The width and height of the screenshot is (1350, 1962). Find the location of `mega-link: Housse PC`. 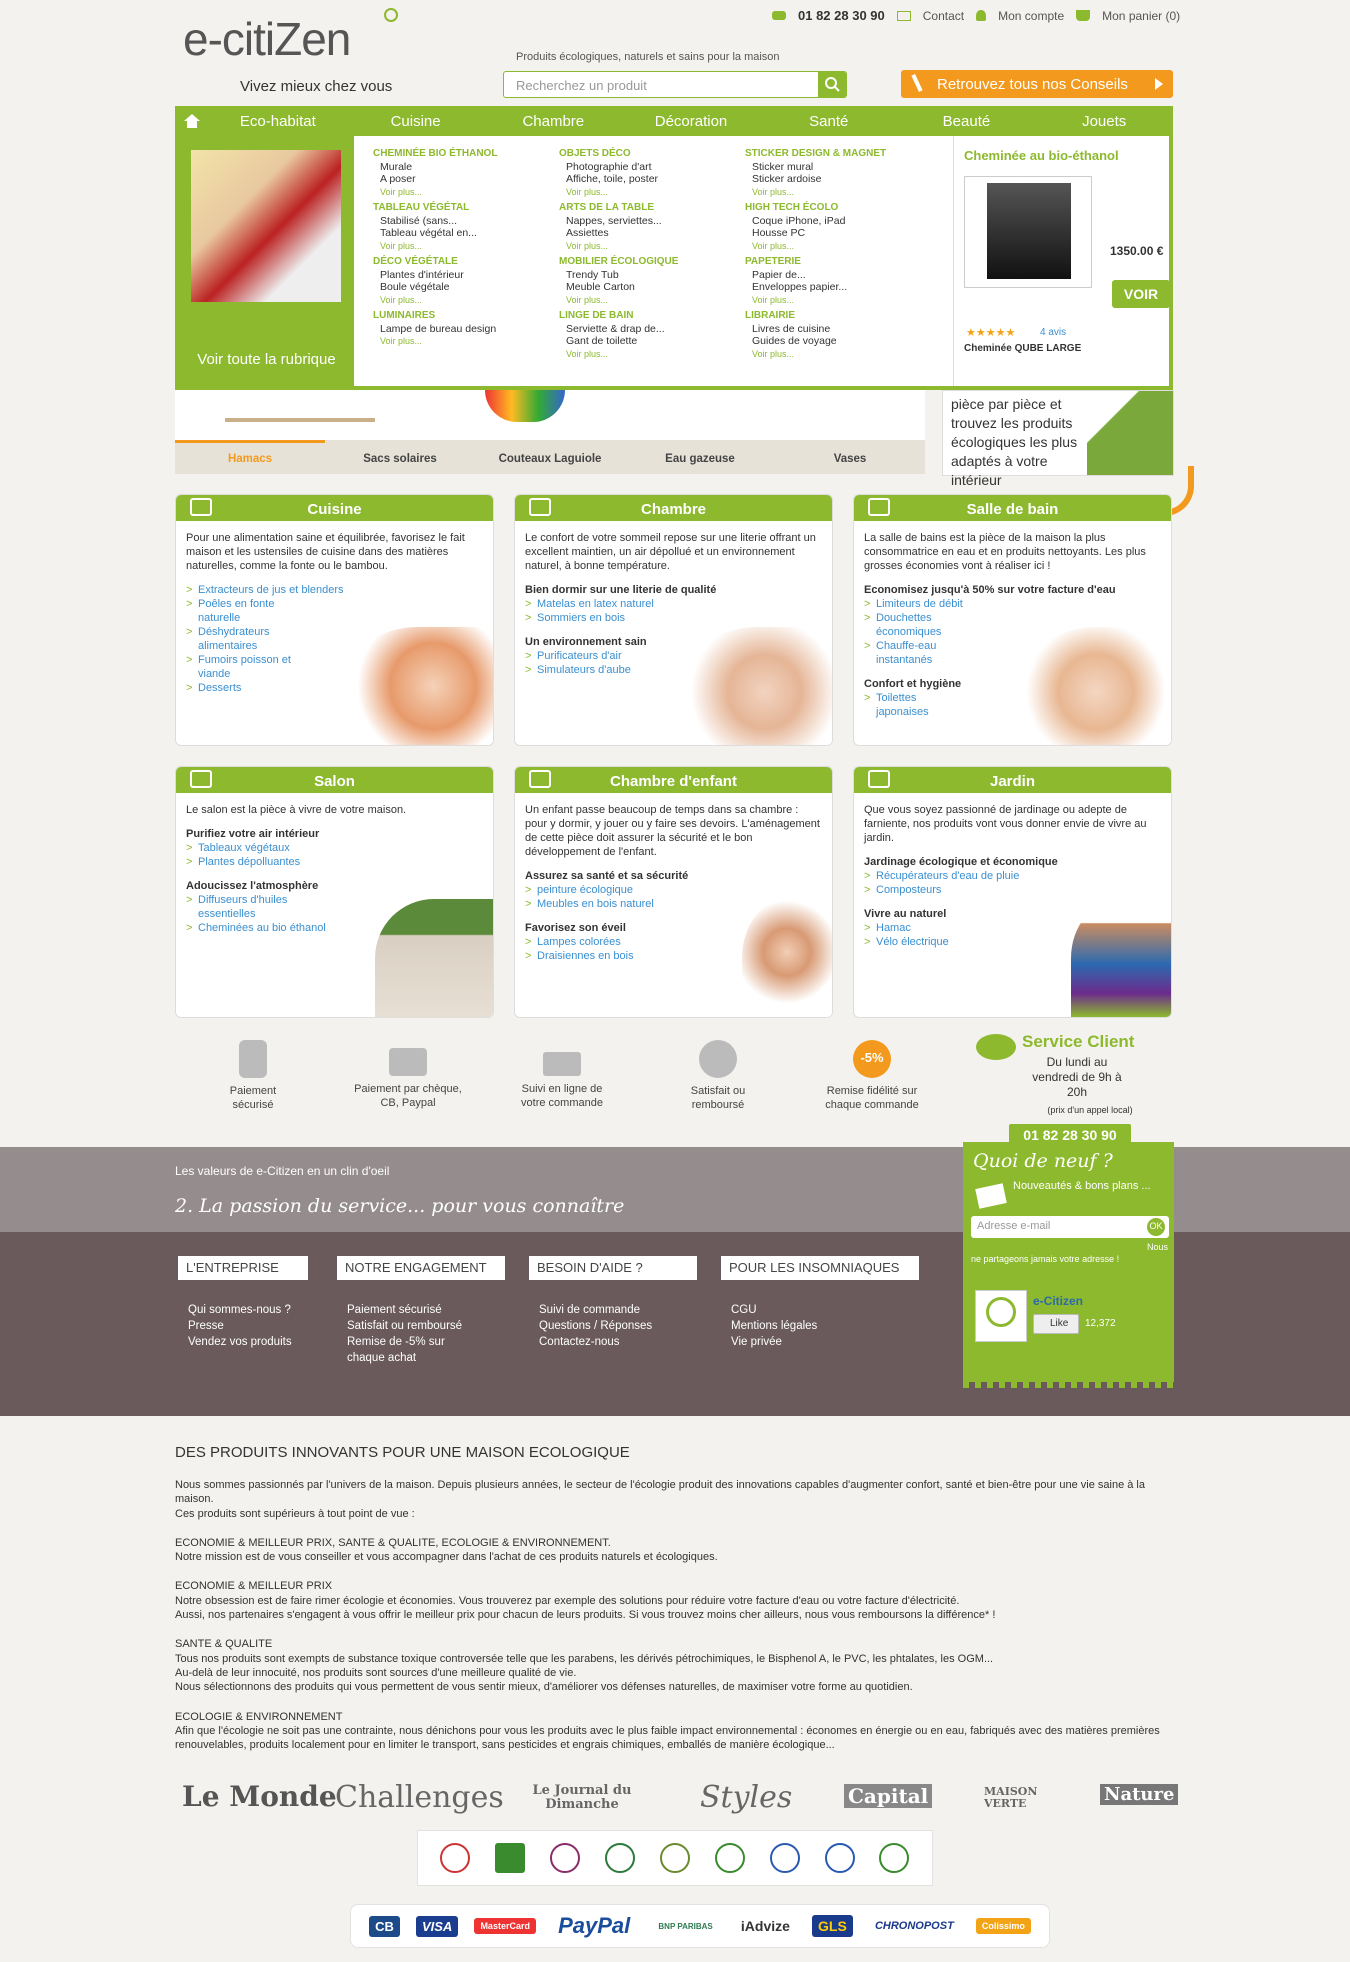

mega-link: Housse PC is located at coordinates (840, 233).